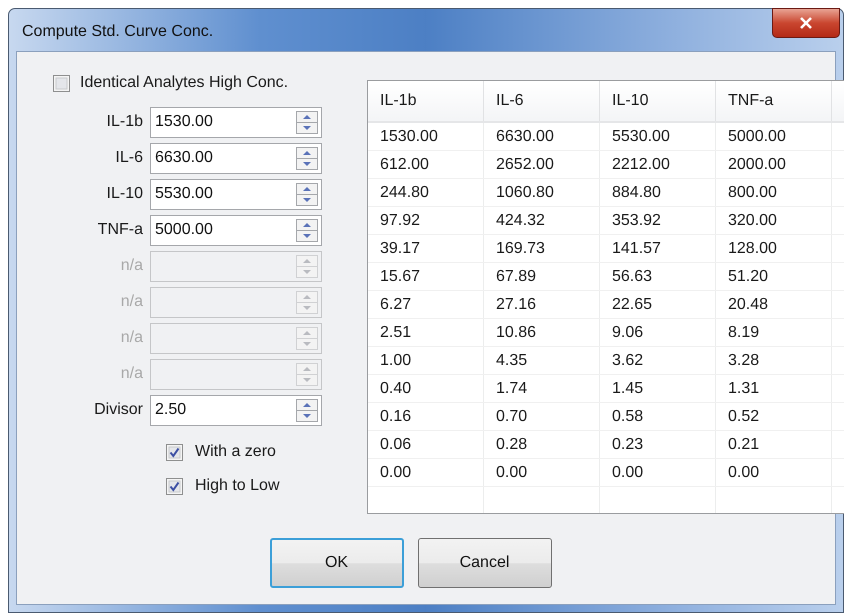 This screenshot has height=613, width=844. I want to click on table-cell: 424.32, so click(542, 220).